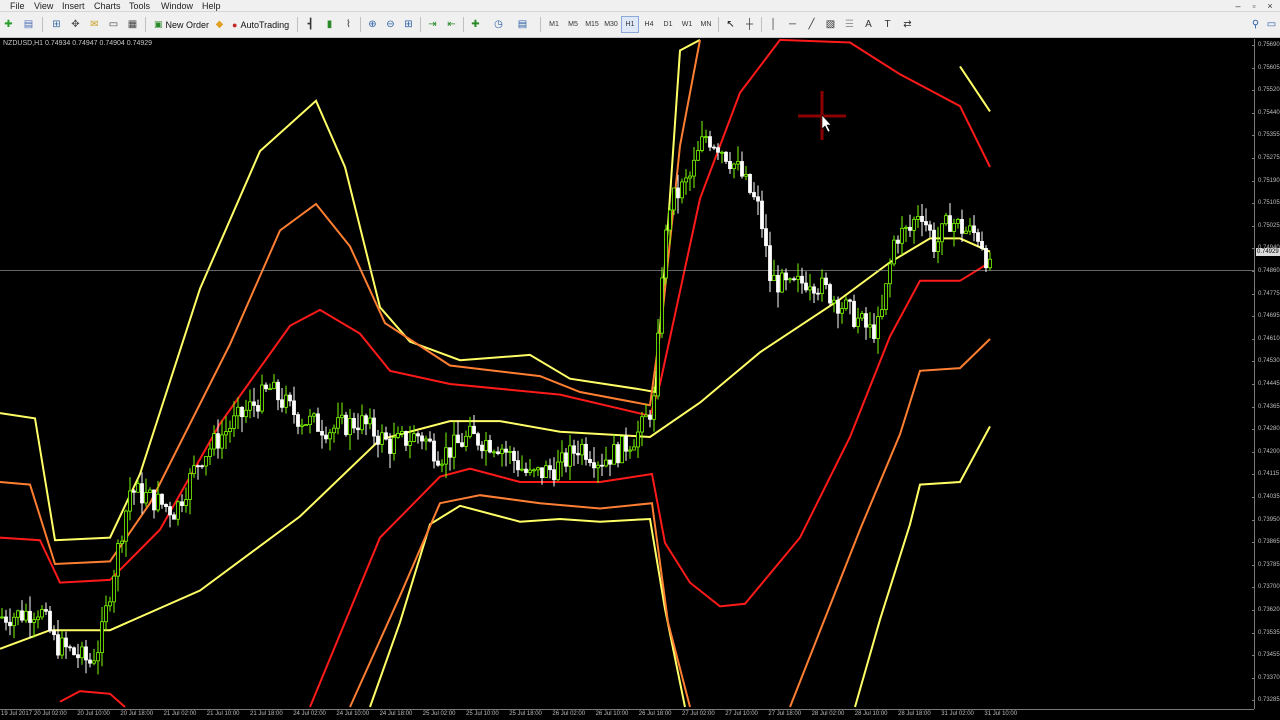 The image size is (1280, 720). Describe the element at coordinates (792, 24) in the screenshot. I see `horizontal-line-icon: ─` at that location.